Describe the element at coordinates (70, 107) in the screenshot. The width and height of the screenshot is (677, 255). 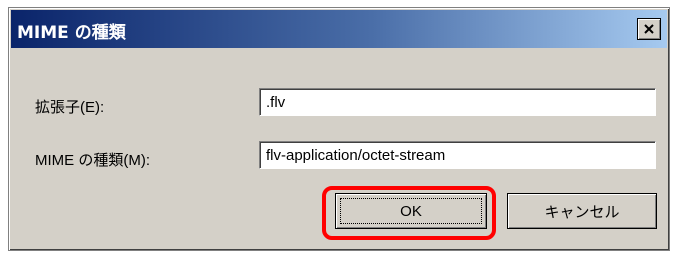
I see `extension-label: 拡張子(E):` at that location.